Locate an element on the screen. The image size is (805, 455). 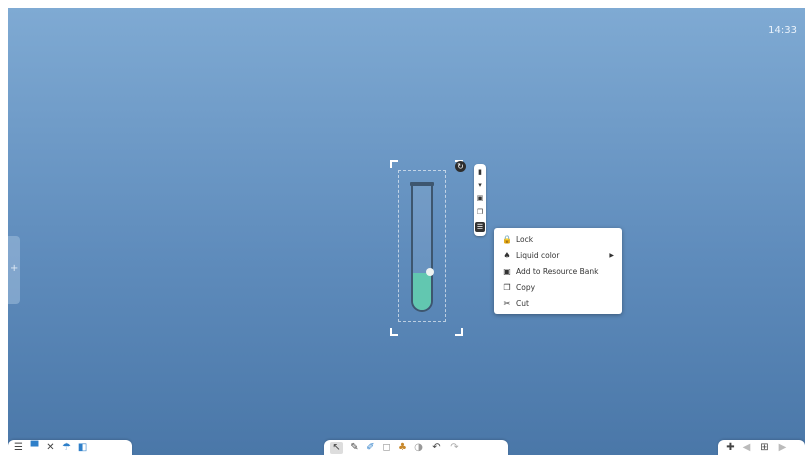
page-overview-icon: ⊞ is located at coordinates (764, 448).